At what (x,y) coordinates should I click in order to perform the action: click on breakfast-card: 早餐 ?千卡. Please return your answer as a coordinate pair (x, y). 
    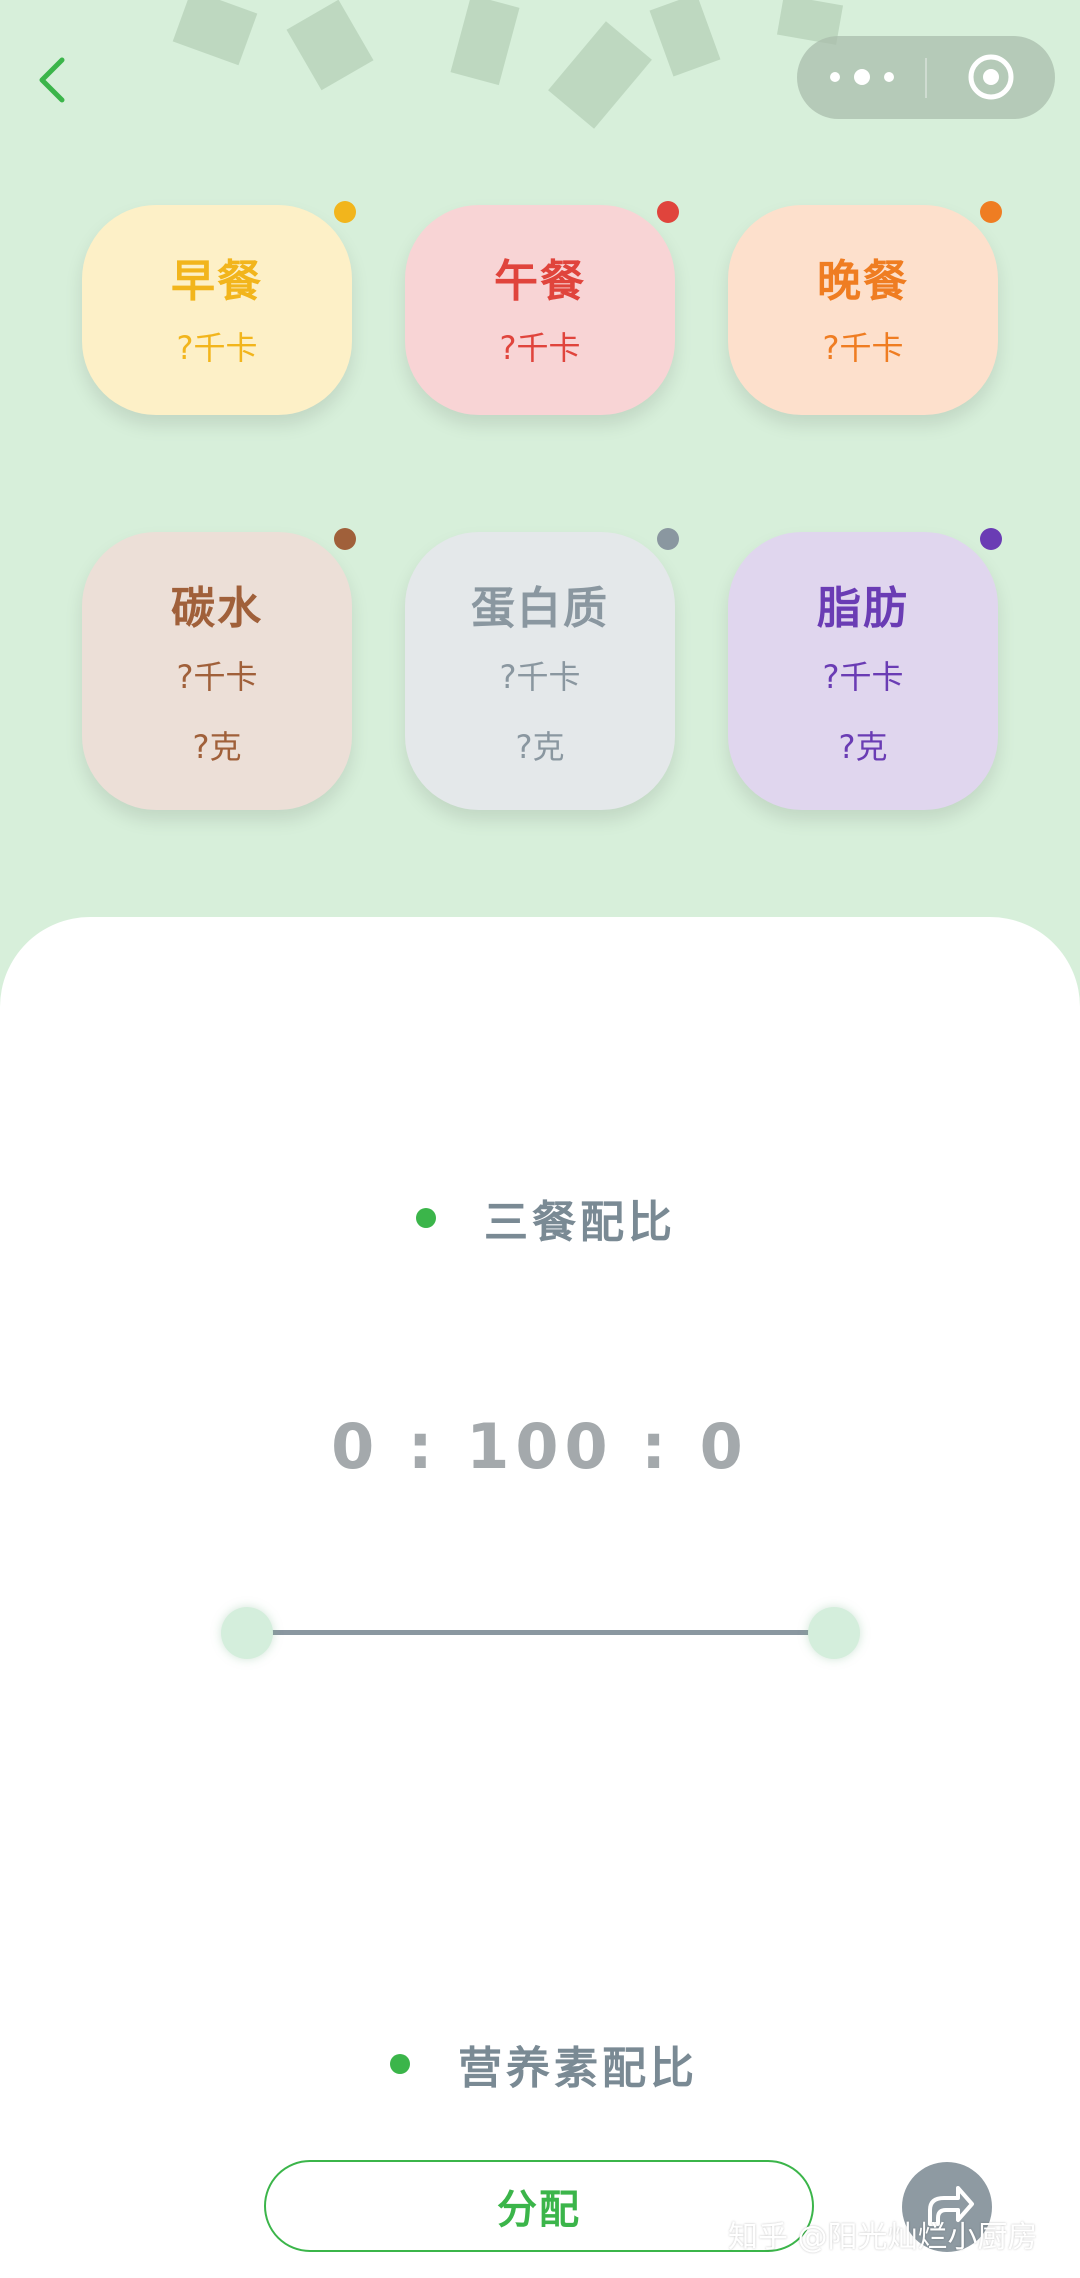
    Looking at the image, I should click on (217, 310).